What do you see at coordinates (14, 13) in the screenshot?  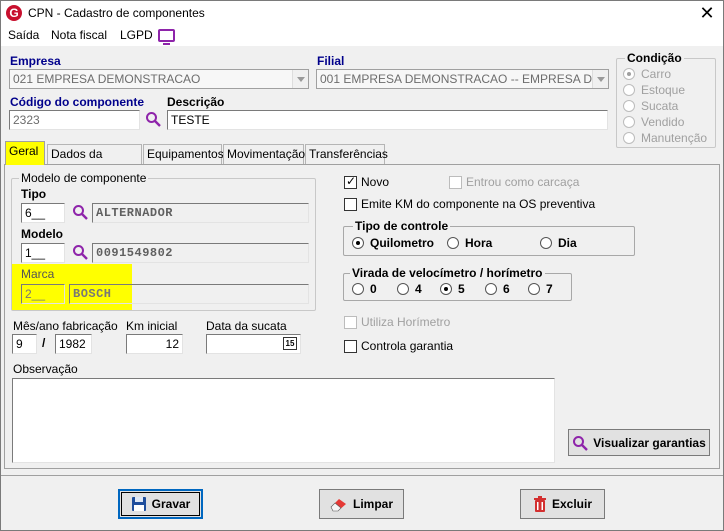 I see `app-logo-icon: G` at bounding box center [14, 13].